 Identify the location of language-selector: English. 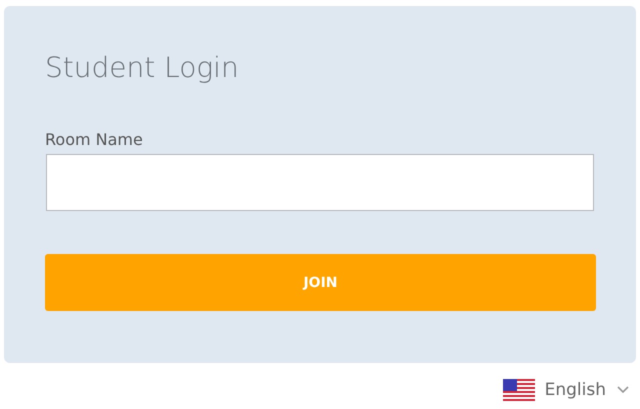
(566, 390).